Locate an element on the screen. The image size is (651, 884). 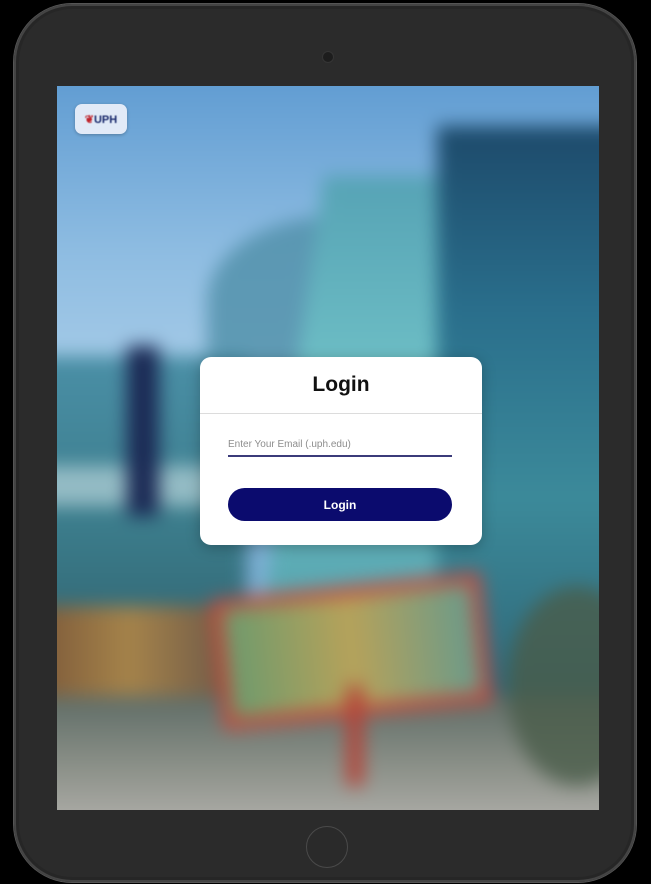
card-divider is located at coordinates (341, 413).